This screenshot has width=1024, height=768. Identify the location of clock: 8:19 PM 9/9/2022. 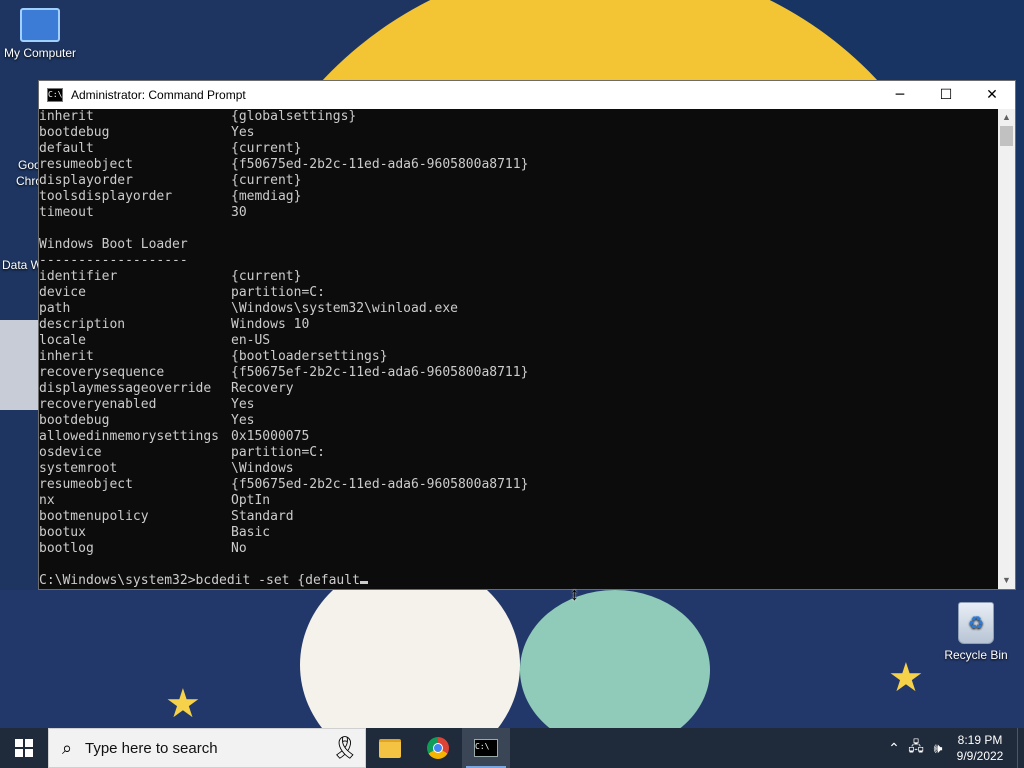
(980, 748).